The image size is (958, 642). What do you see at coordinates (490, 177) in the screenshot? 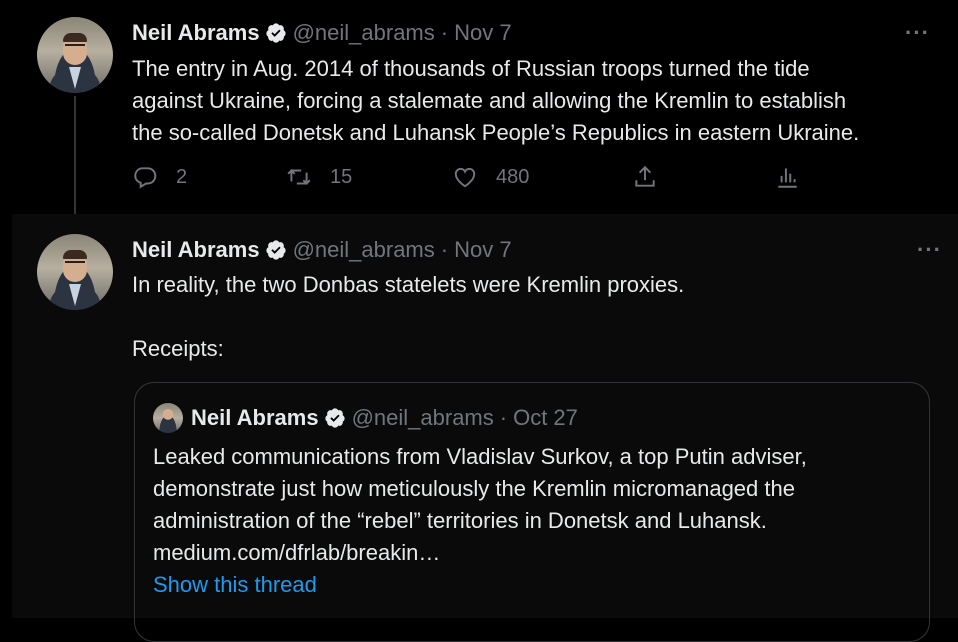
I see `like-button: 480` at bounding box center [490, 177].